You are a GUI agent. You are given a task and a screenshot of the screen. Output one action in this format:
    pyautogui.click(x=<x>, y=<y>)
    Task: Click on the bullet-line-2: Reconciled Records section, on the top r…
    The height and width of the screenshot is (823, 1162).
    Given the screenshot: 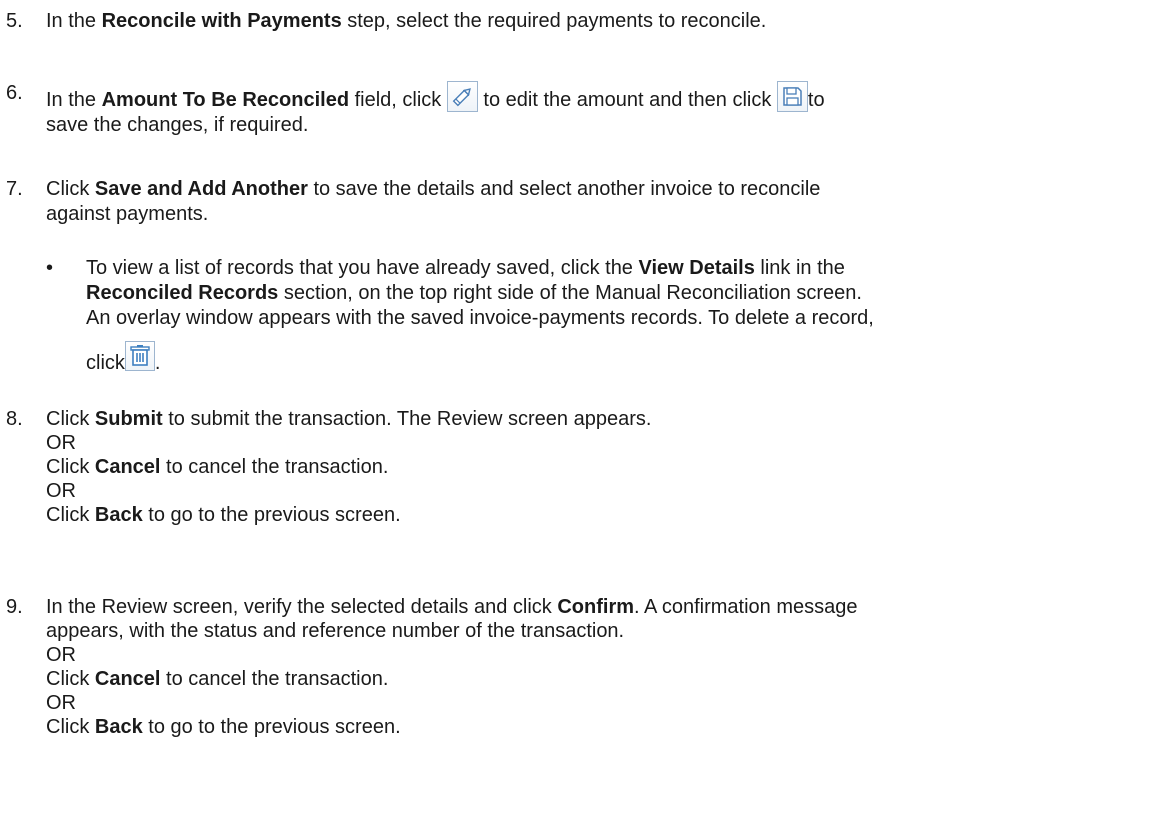 What is the action you would take?
    pyautogui.click(x=621, y=293)
    